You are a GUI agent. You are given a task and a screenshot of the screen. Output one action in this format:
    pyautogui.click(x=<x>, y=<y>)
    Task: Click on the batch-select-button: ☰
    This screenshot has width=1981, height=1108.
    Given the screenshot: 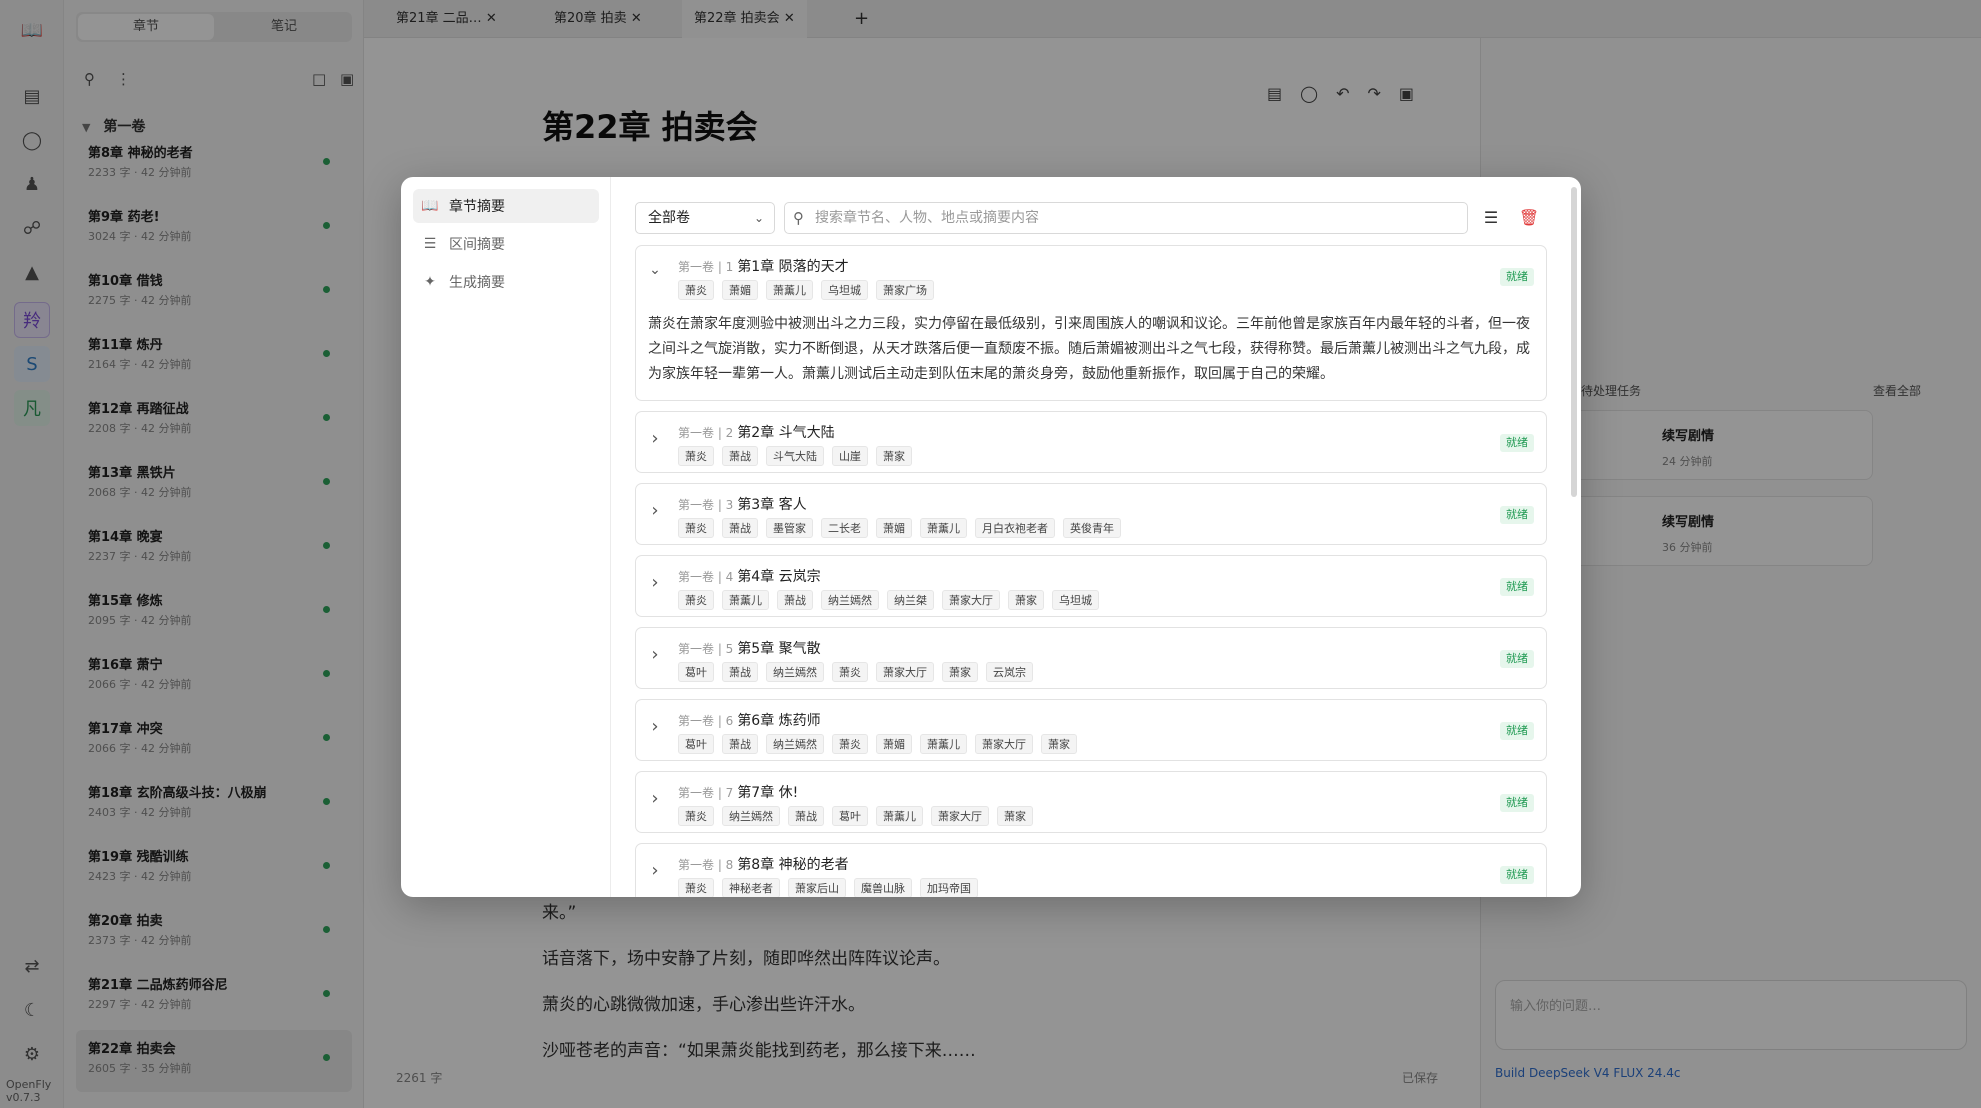 What is the action you would take?
    pyautogui.click(x=1491, y=218)
    